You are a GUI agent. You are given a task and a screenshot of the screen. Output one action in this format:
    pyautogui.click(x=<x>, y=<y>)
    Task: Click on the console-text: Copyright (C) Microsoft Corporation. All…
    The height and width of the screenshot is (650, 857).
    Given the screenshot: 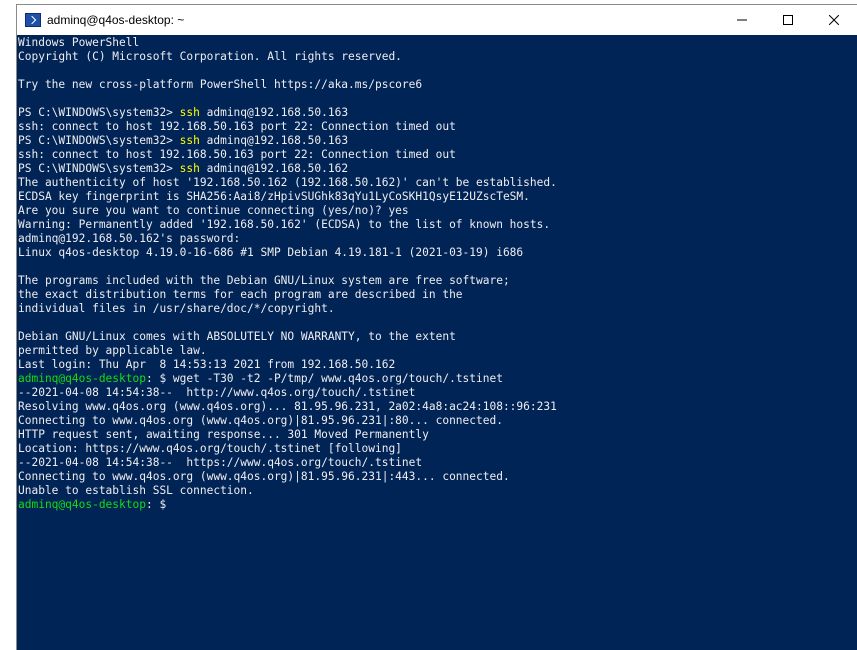 What is the action you would take?
    pyautogui.click(x=210, y=56)
    